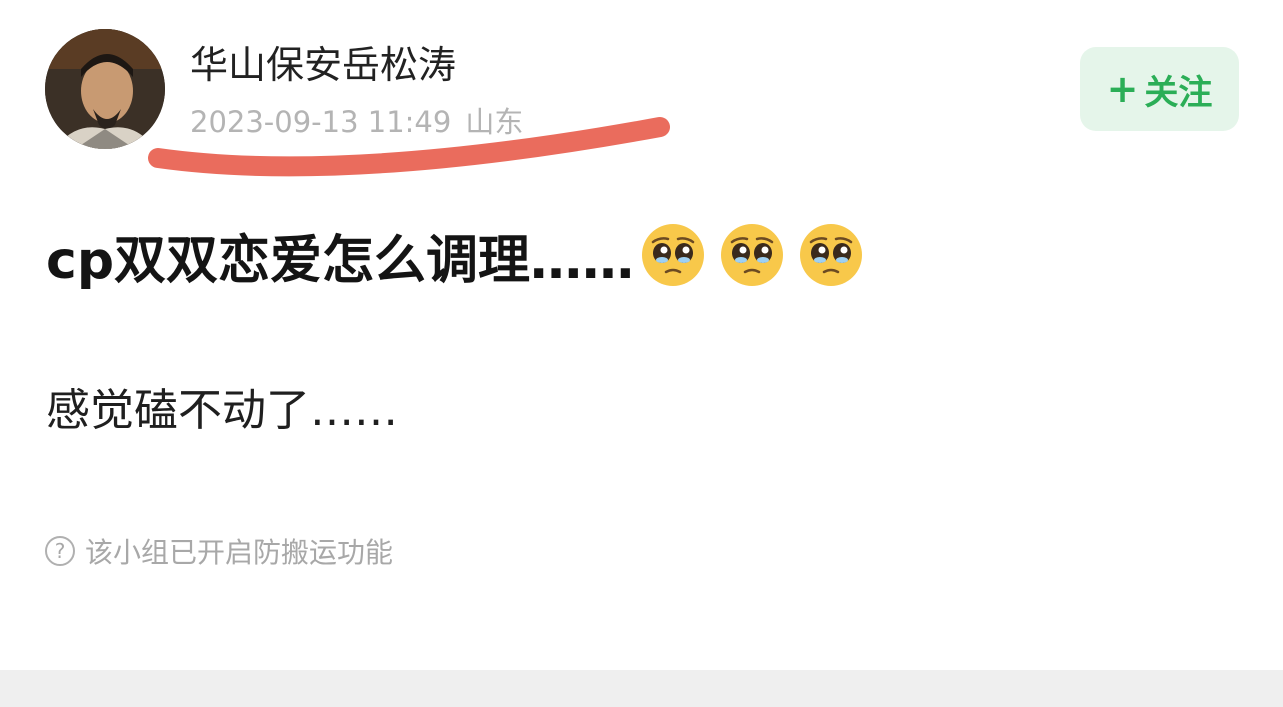  Describe the element at coordinates (239, 552) in the screenshot. I see `notice-text: 该小组已开启防搬运功能` at that location.